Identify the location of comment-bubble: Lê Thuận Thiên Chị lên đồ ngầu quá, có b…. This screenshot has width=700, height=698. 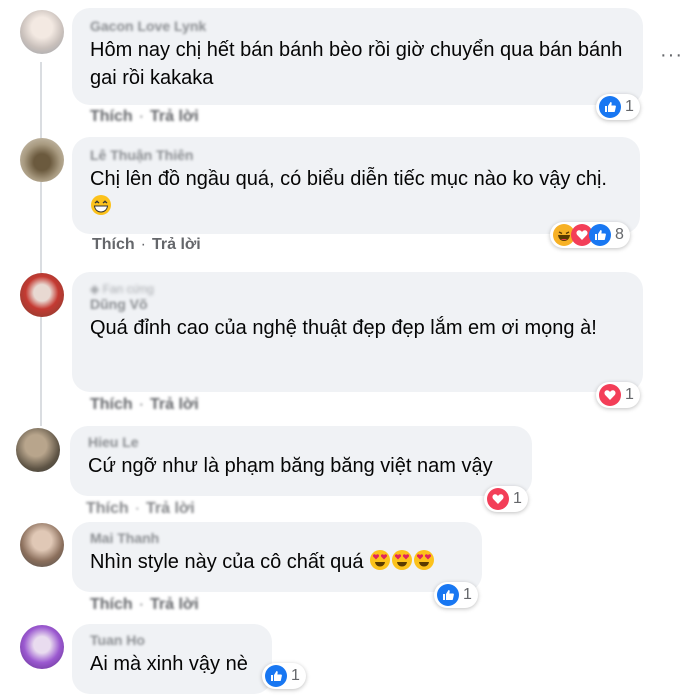
(356, 185).